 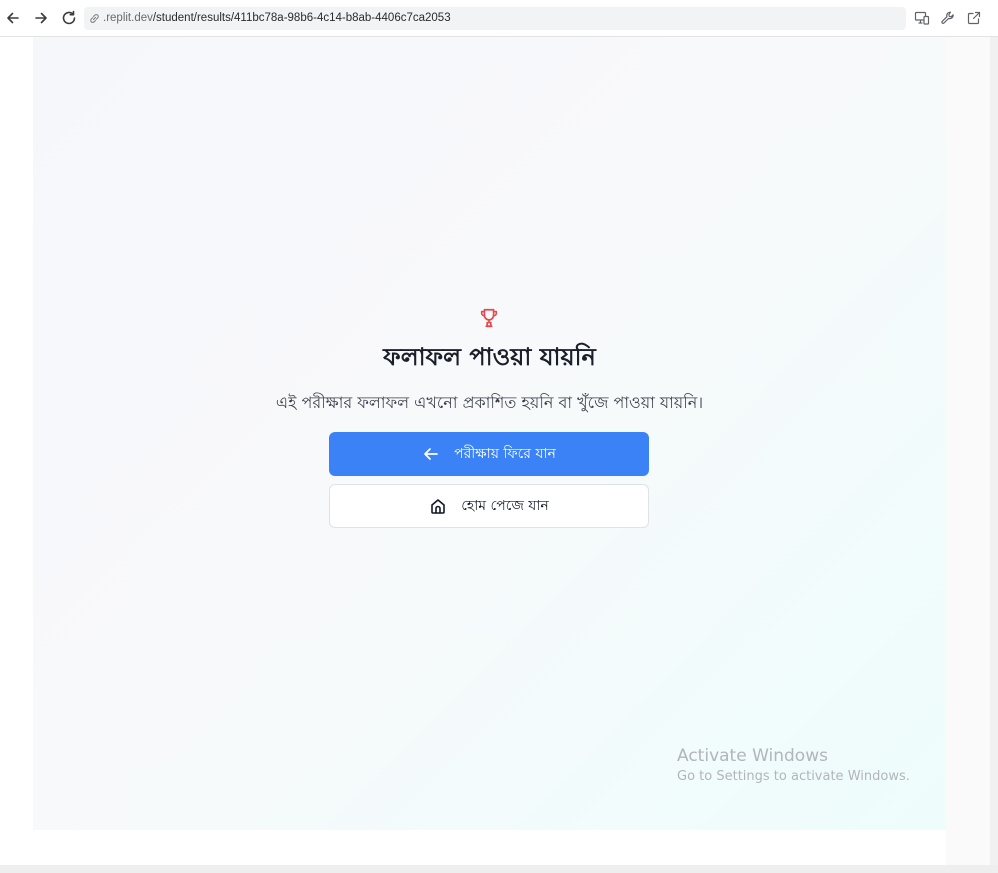 What do you see at coordinates (968, 451) in the screenshot?
I see `page-right-margin` at bounding box center [968, 451].